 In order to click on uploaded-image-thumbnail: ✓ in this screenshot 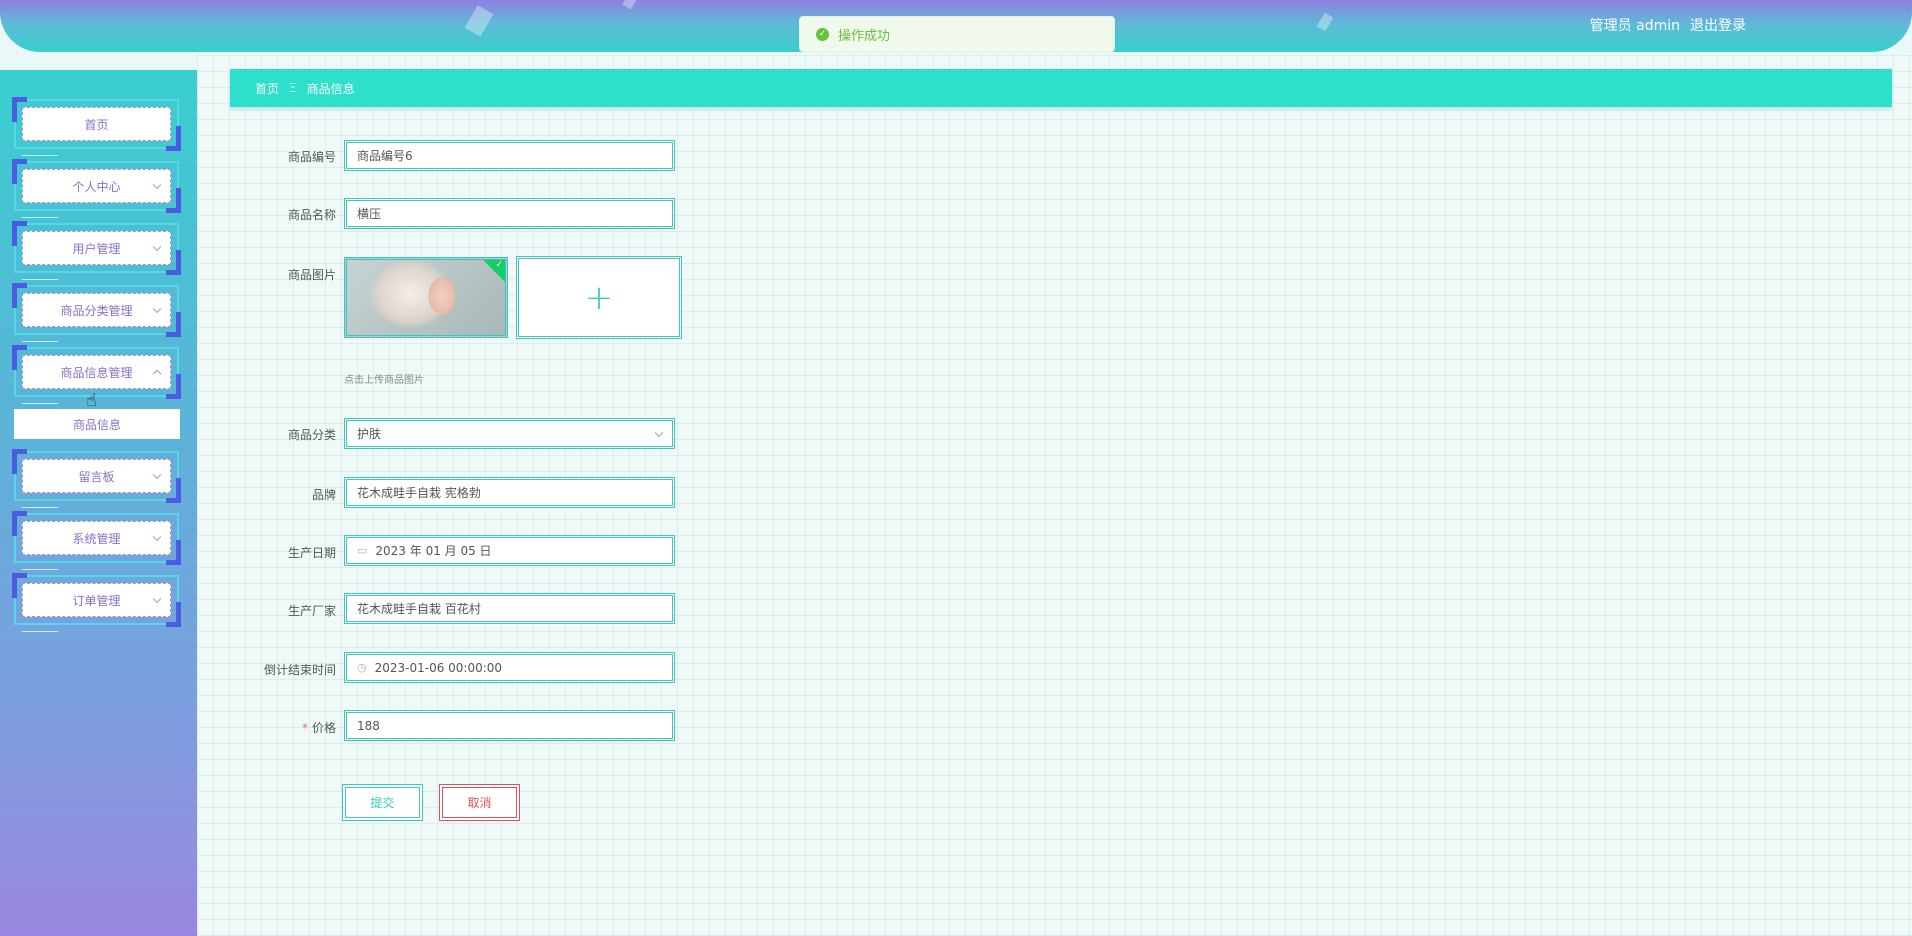, I will do `click(426, 297)`.